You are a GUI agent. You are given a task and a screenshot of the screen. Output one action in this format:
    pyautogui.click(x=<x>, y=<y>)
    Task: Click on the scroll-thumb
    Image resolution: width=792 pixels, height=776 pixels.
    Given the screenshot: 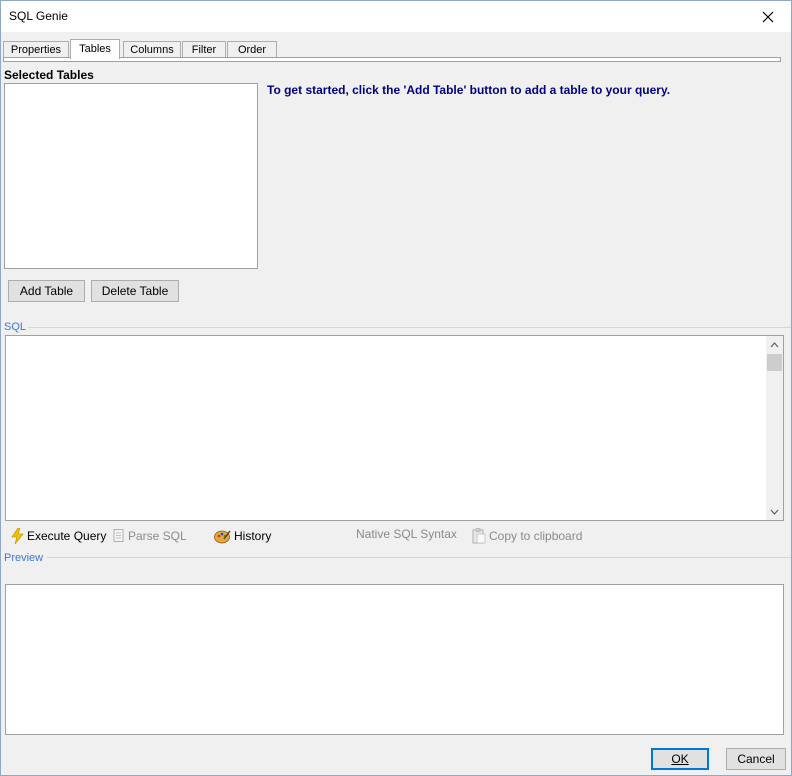 What is the action you would take?
    pyautogui.click(x=774, y=362)
    